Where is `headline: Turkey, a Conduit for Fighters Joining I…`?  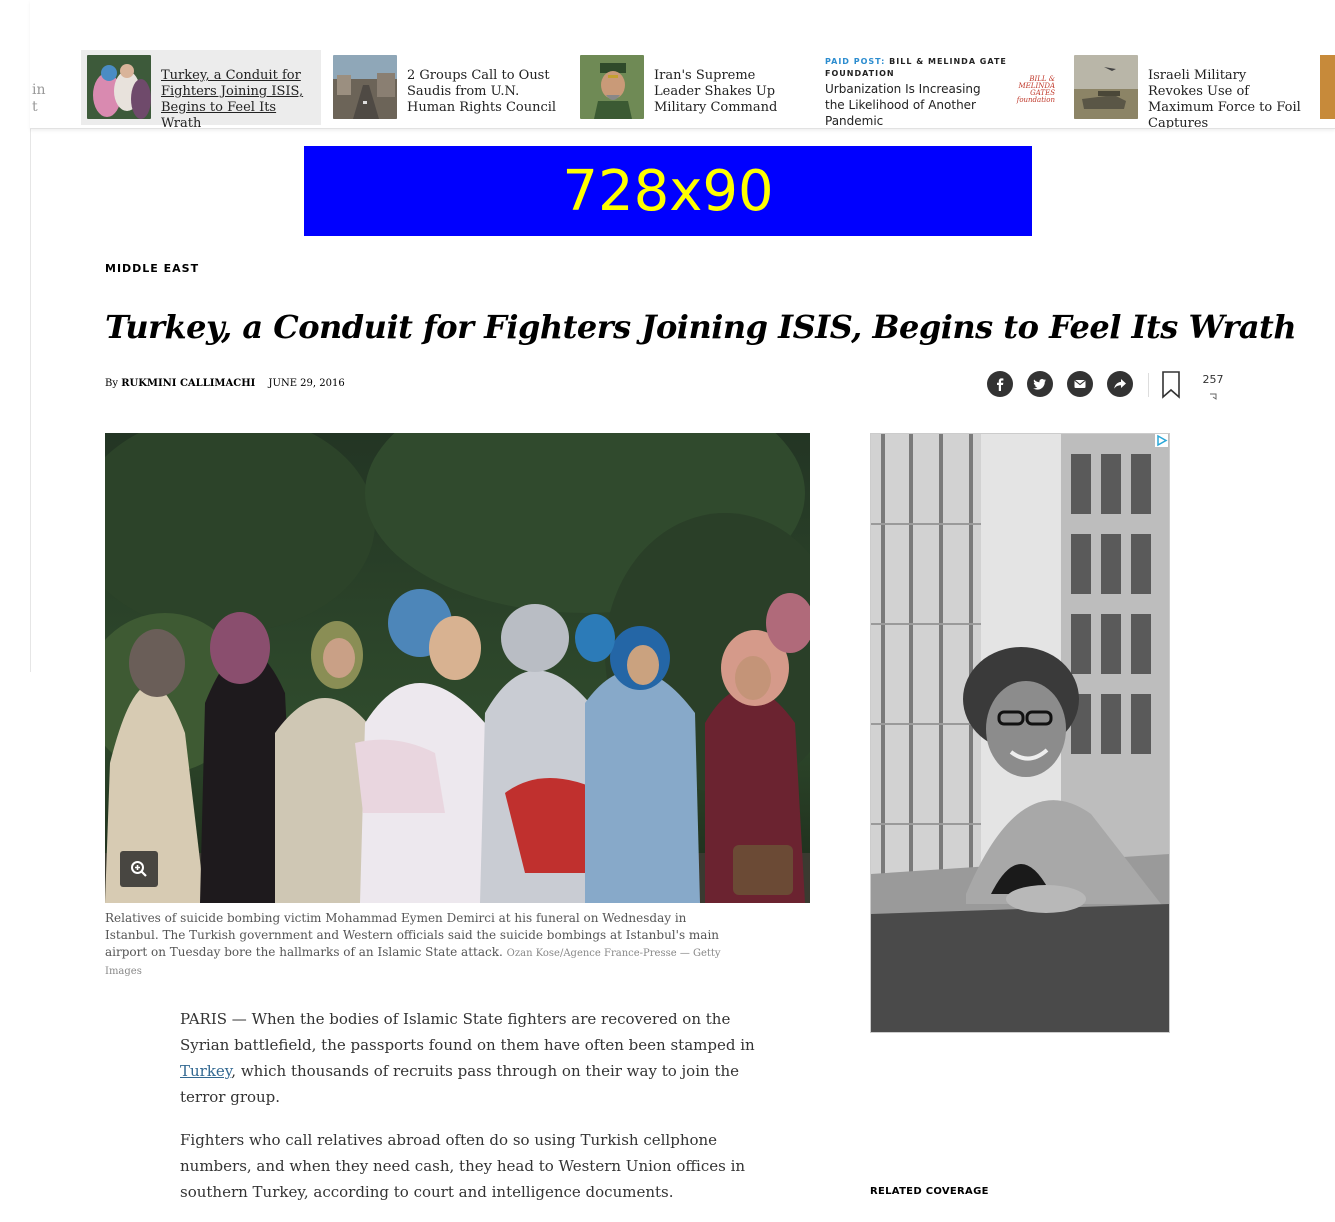
headline: Turkey, a Conduit for Fighters Joining I… is located at coordinates (701, 327).